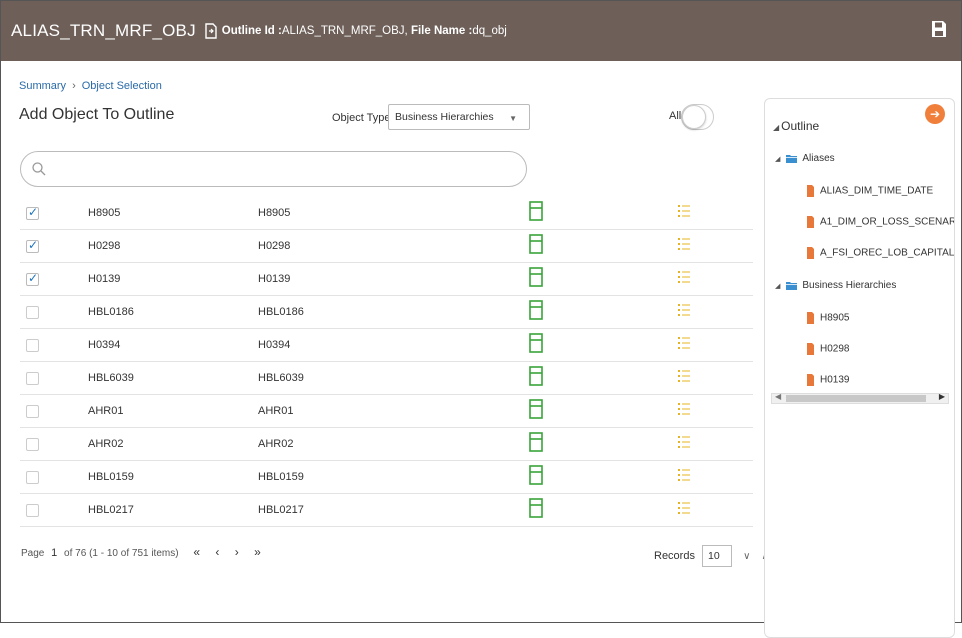 The image size is (962, 638). What do you see at coordinates (344, 31) in the screenshot?
I see `outline-id-value: ALIAS_TRN_MRF_OBJ,` at bounding box center [344, 31].